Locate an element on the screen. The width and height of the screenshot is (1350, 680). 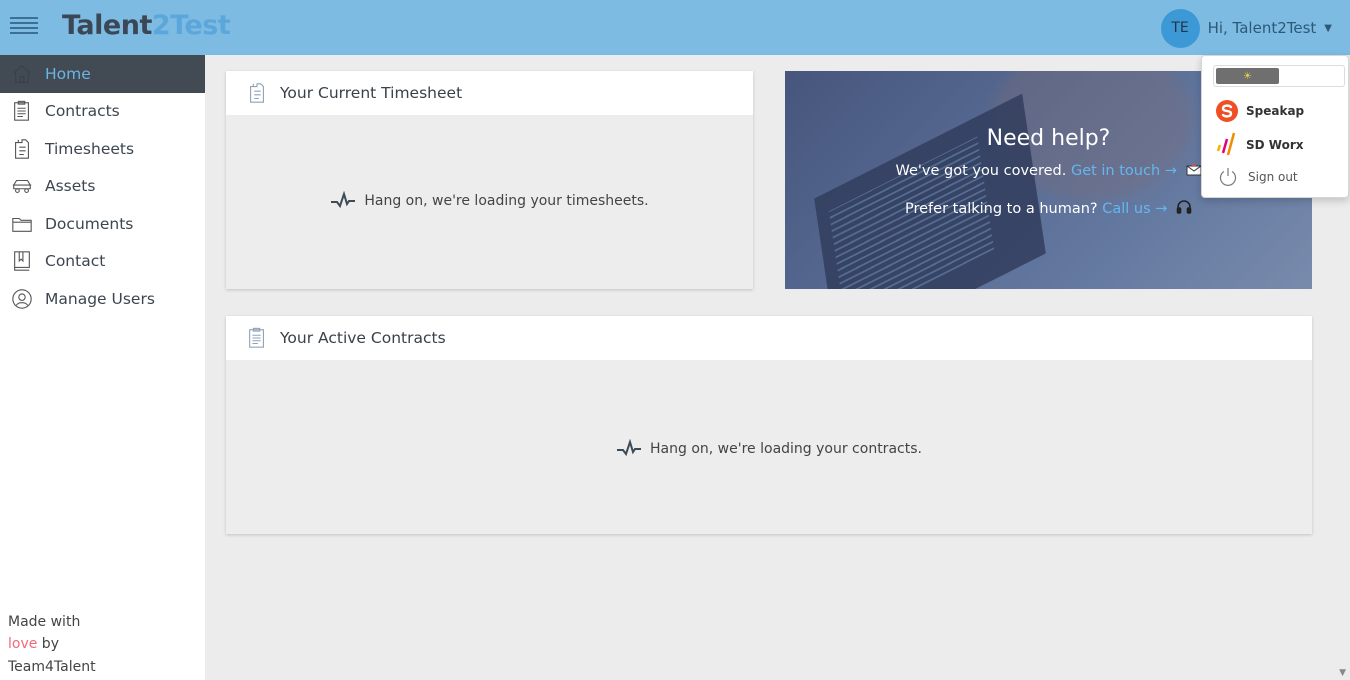
sidebar-item-home: Home is located at coordinates (102, 74).